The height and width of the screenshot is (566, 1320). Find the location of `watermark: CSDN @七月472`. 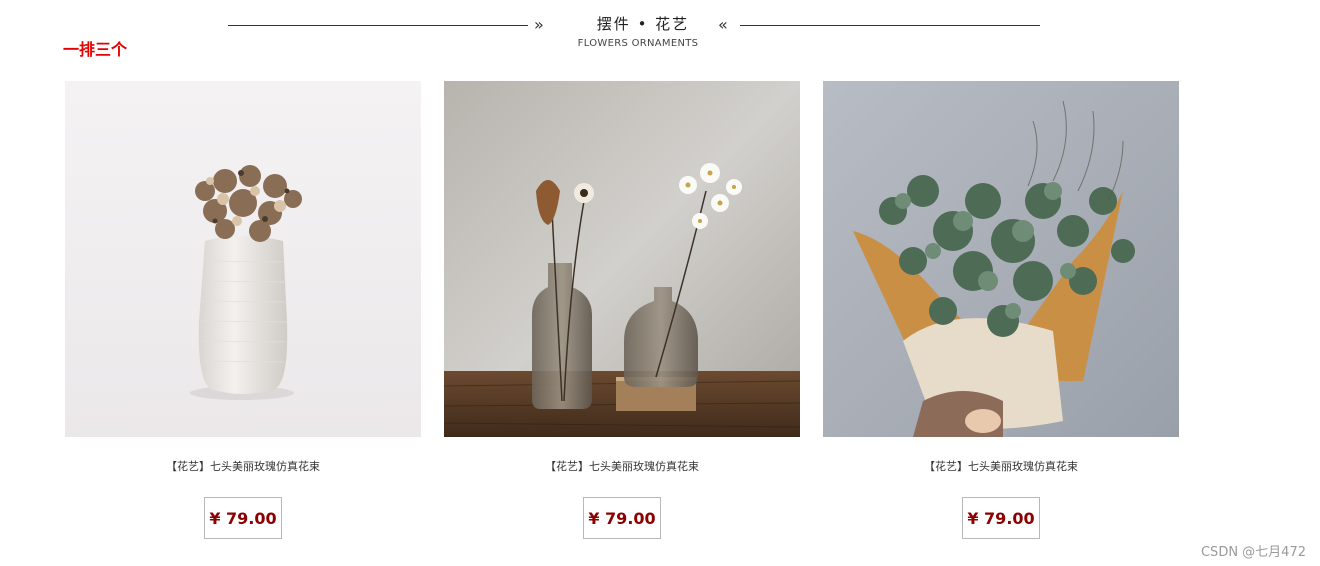

watermark: CSDN @七月472 is located at coordinates (1253, 552).